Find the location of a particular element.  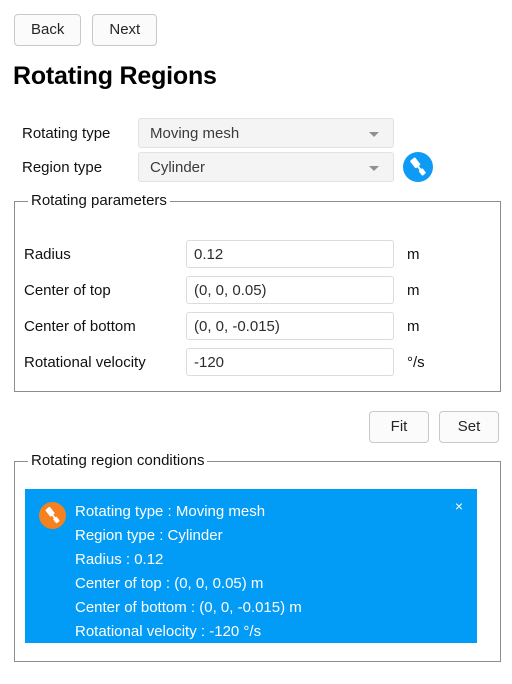

center-of-bottom-row: Center of bottom m is located at coordinates (222, 326).